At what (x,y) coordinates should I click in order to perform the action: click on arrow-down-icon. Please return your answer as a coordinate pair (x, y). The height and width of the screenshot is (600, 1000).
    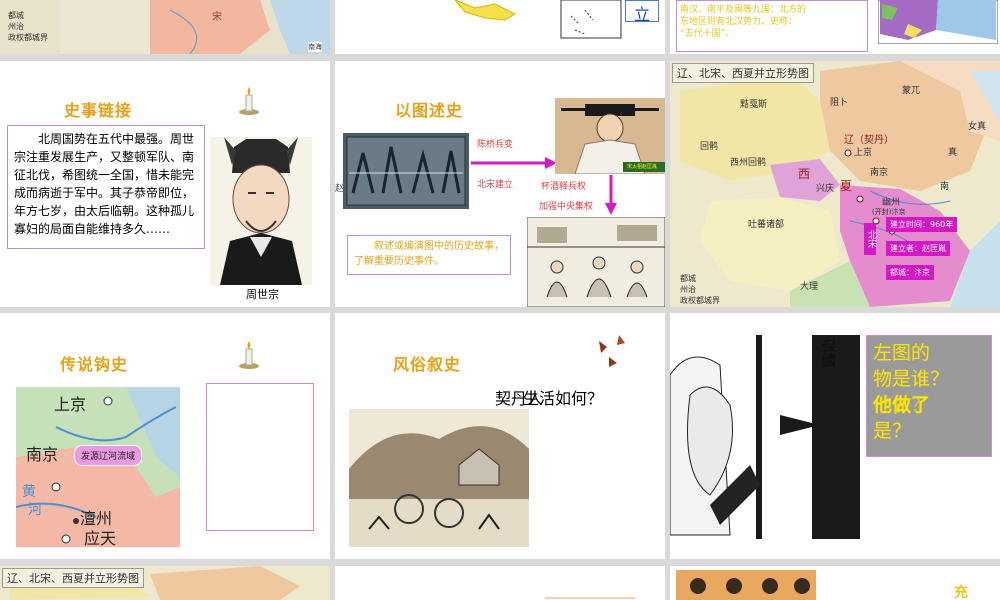
    Looking at the image, I should click on (611, 195).